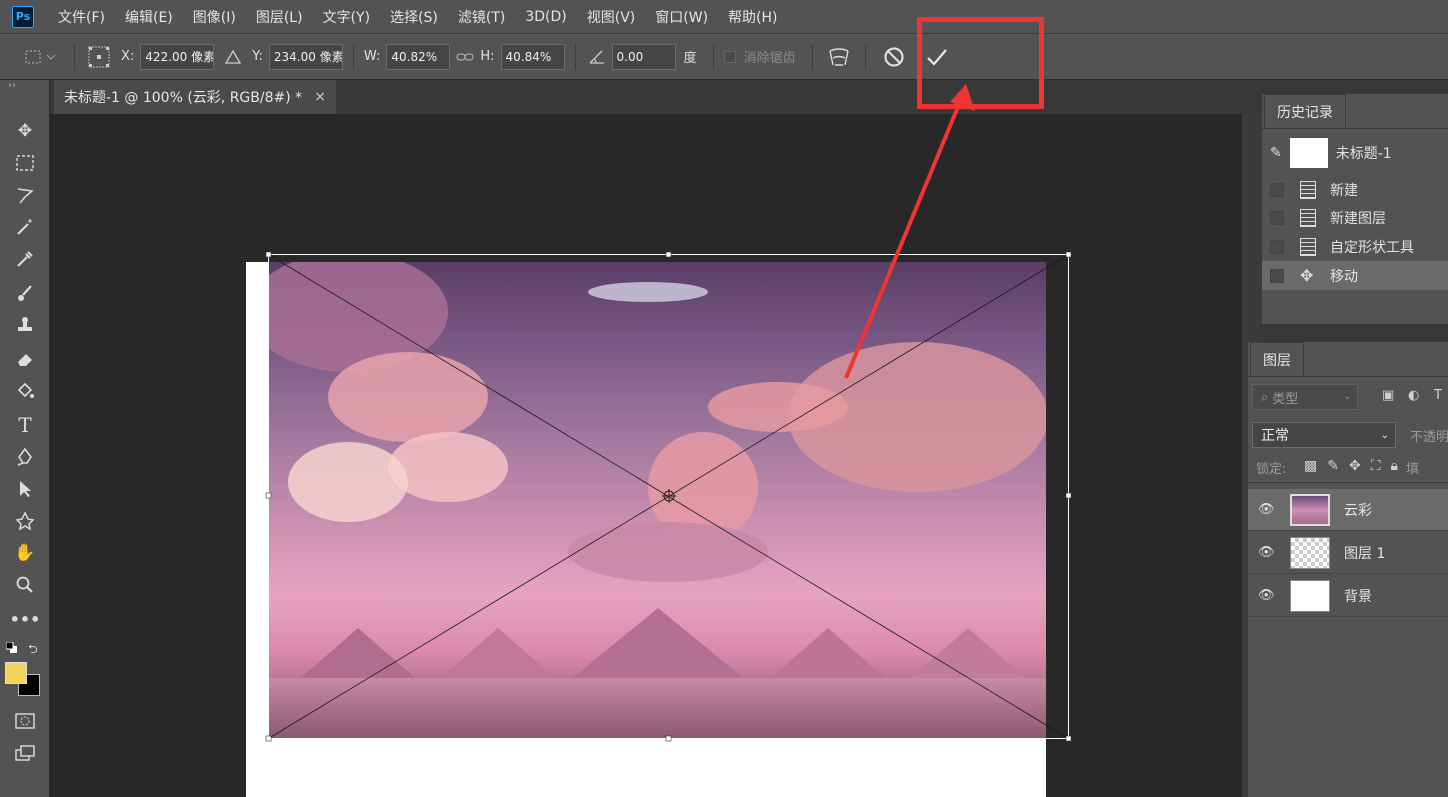 This screenshot has width=1448, height=797. What do you see at coordinates (1413, 395) in the screenshot?
I see `adjustment-filter-icon: ◐` at bounding box center [1413, 395].